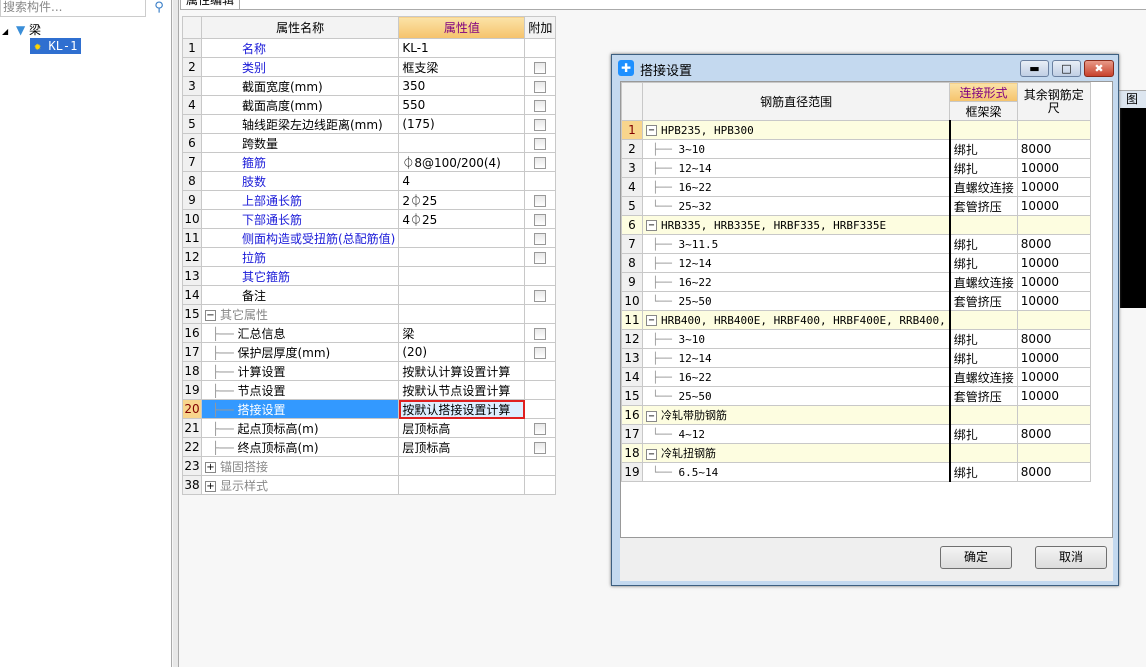 The width and height of the screenshot is (1146, 667). I want to click on cancel-button: 取消, so click(1071, 557).